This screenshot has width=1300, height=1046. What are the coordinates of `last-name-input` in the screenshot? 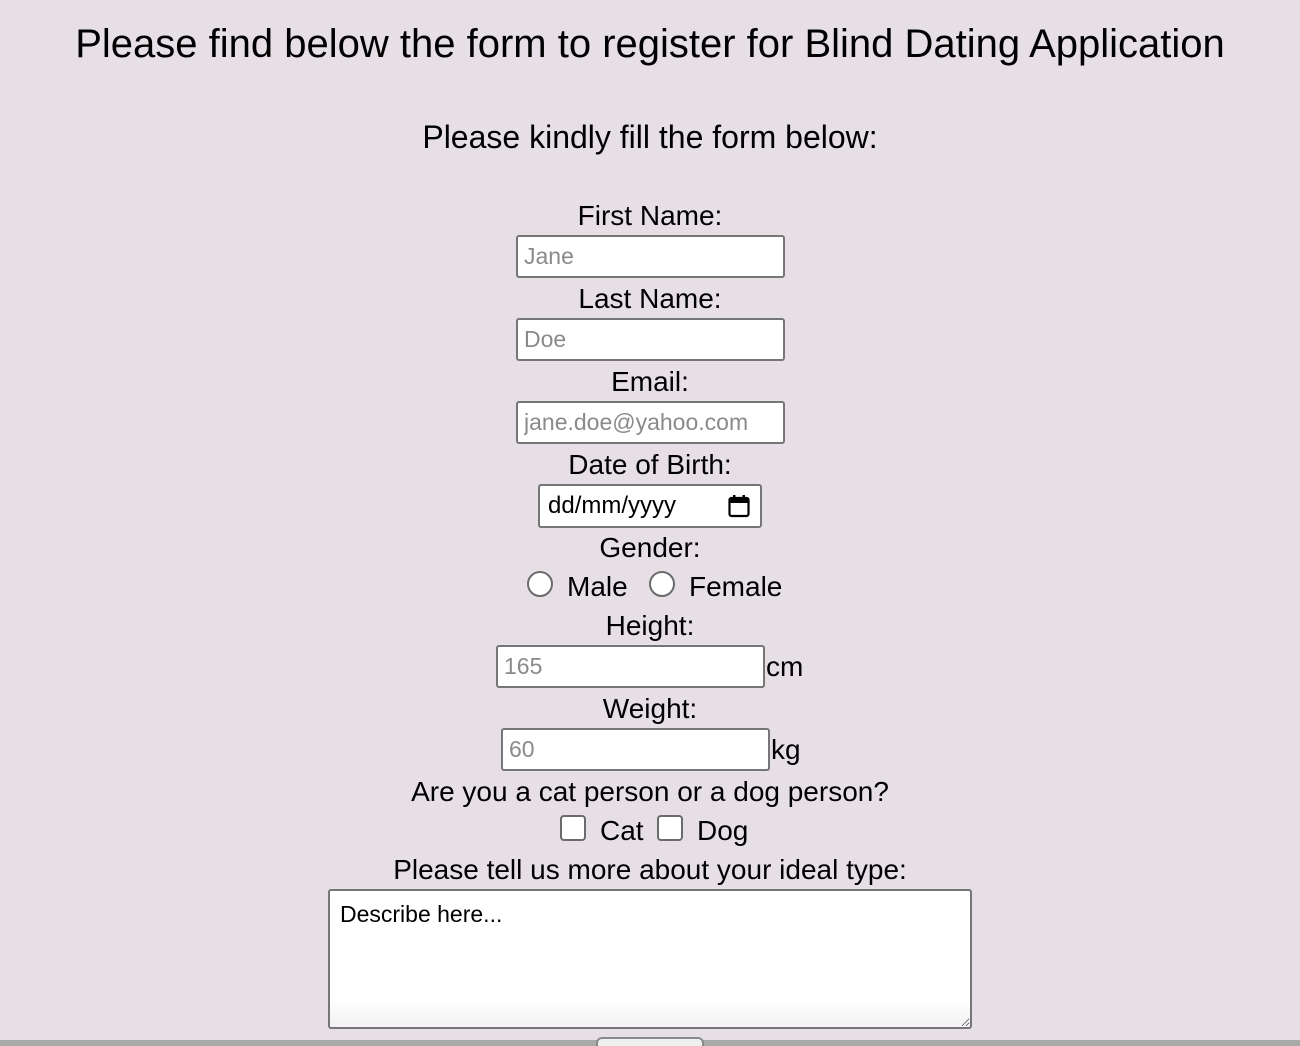 It's located at (650, 339).